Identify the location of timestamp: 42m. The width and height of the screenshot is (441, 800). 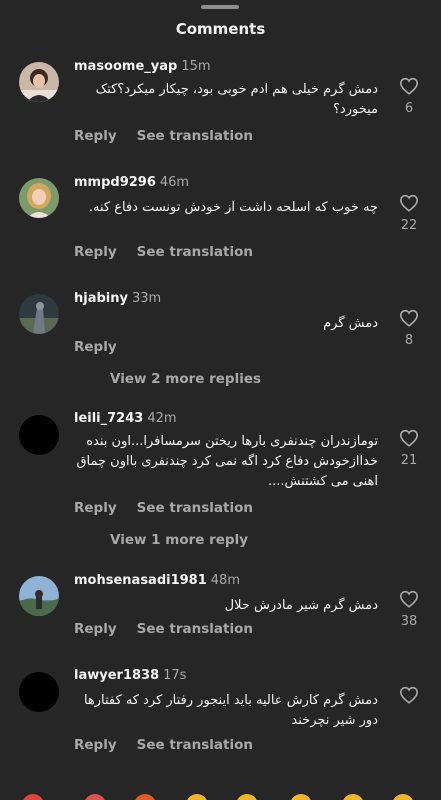
(162, 418).